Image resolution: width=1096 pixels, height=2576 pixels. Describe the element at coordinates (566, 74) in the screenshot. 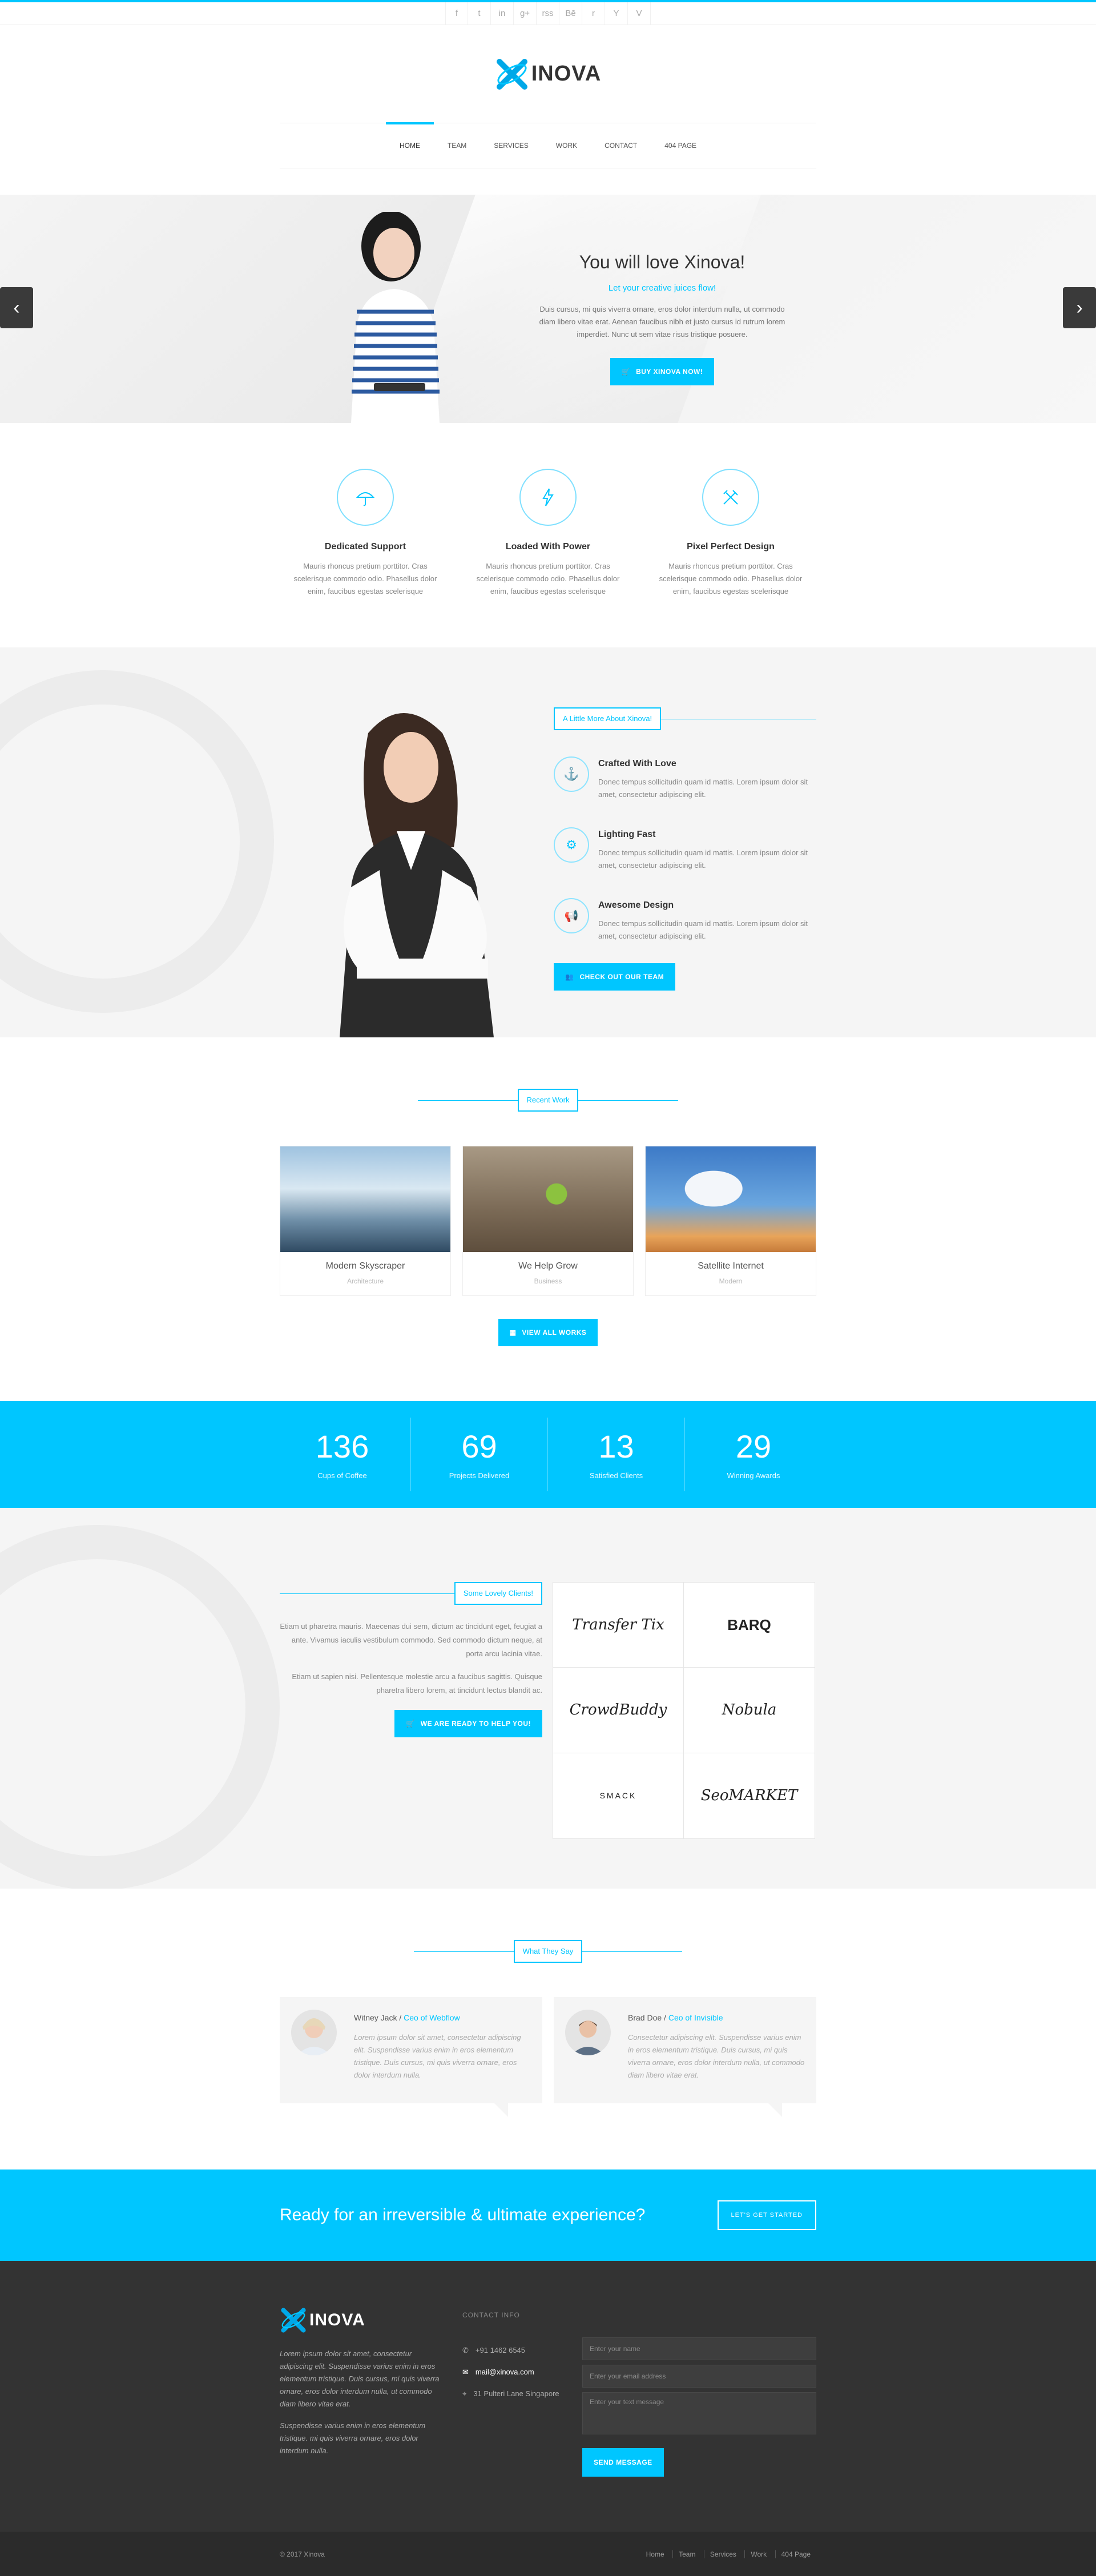

I see `logo-text: INOVA` at that location.